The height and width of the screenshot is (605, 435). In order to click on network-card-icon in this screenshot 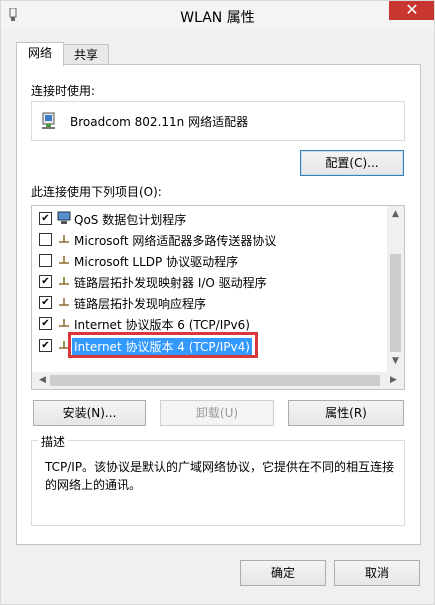, I will do `click(48, 120)`.